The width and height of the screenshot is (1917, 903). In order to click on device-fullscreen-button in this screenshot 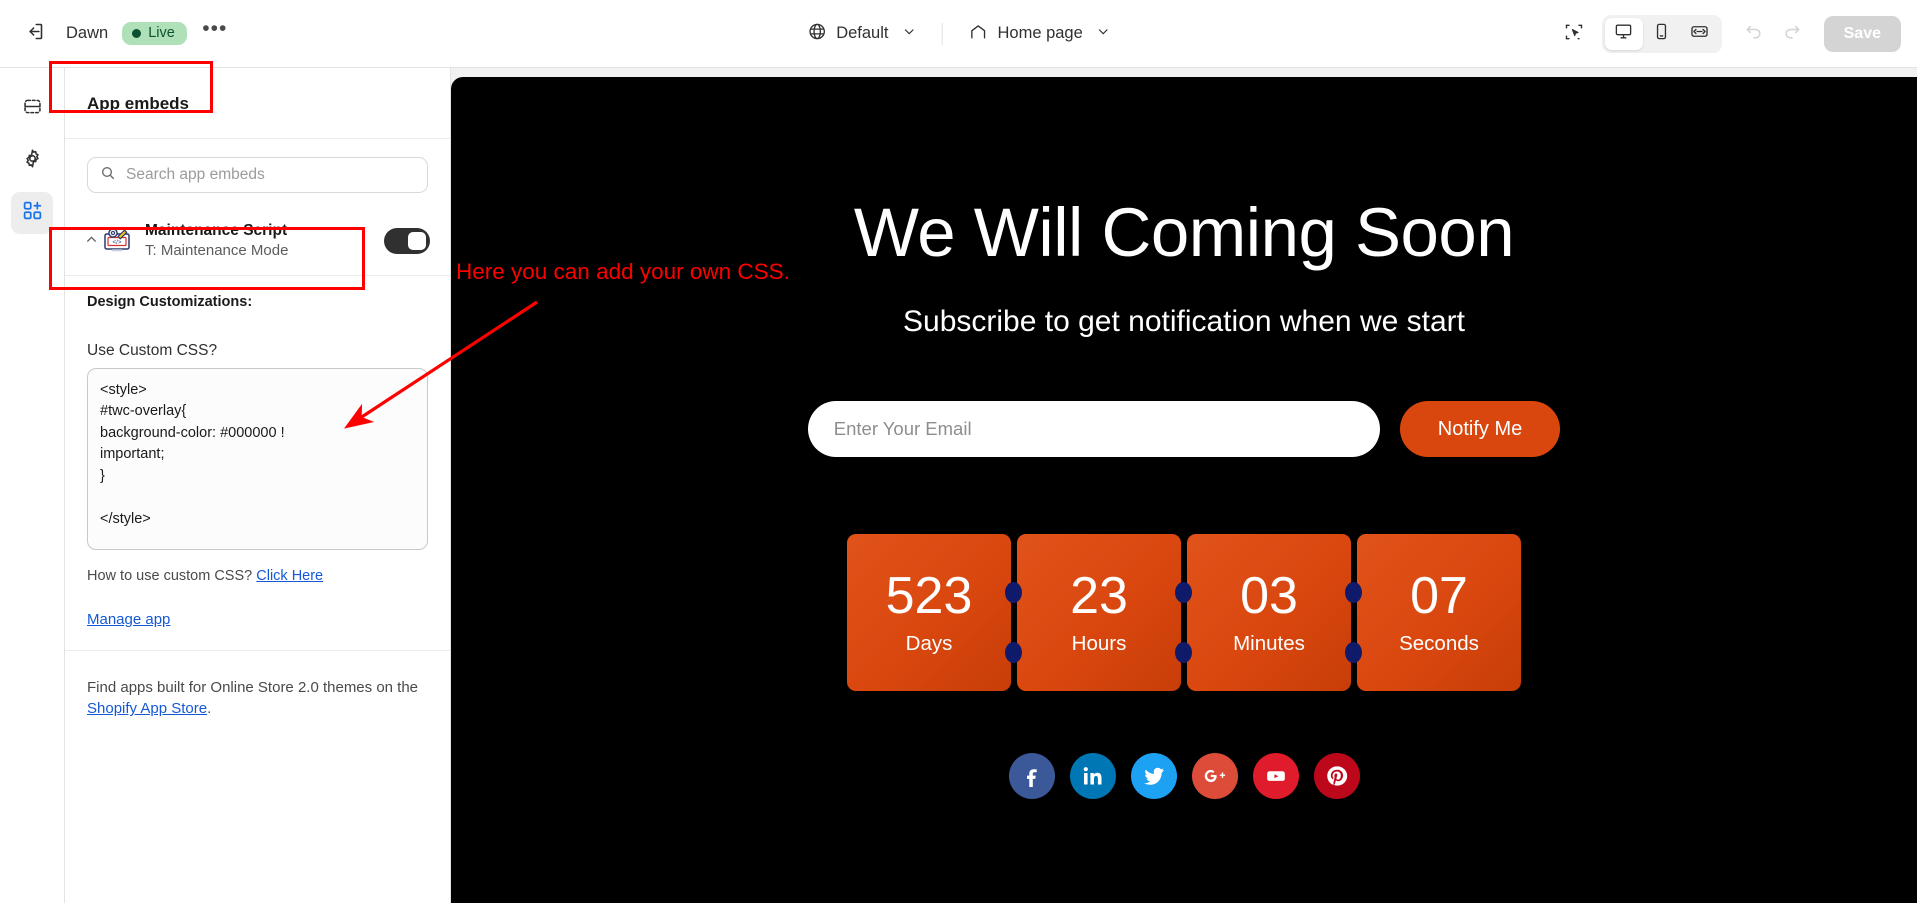, I will do `click(1700, 34)`.